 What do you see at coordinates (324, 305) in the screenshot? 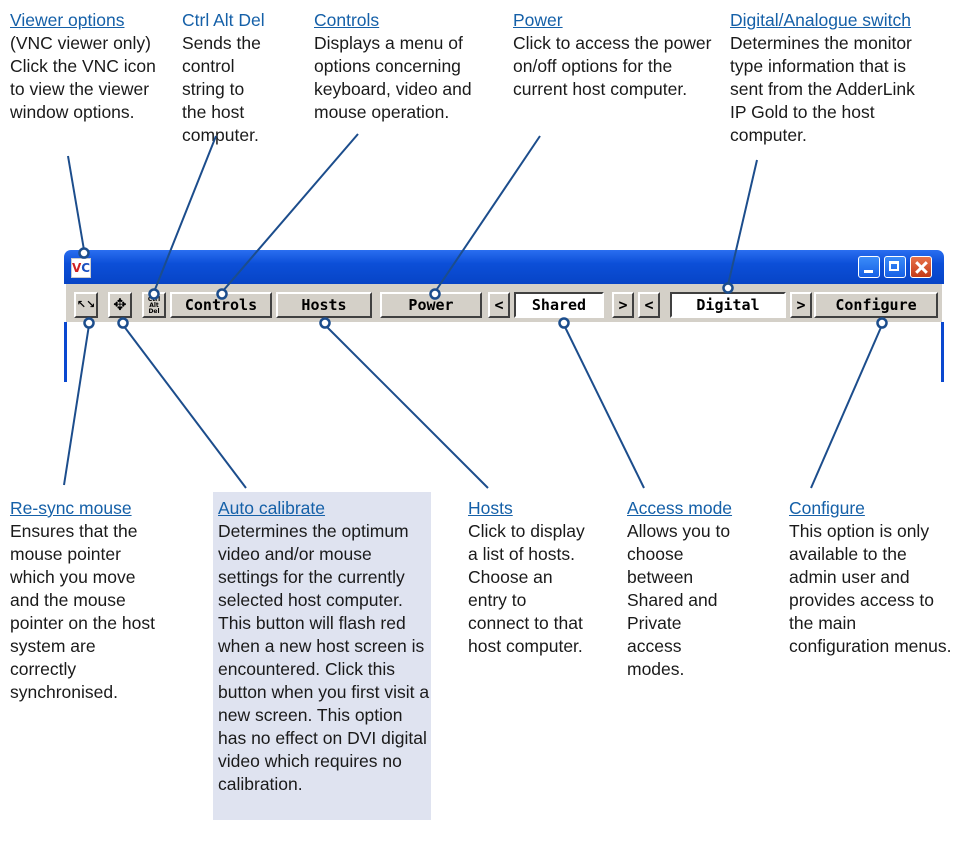
I see `hosts-button: Hosts` at bounding box center [324, 305].